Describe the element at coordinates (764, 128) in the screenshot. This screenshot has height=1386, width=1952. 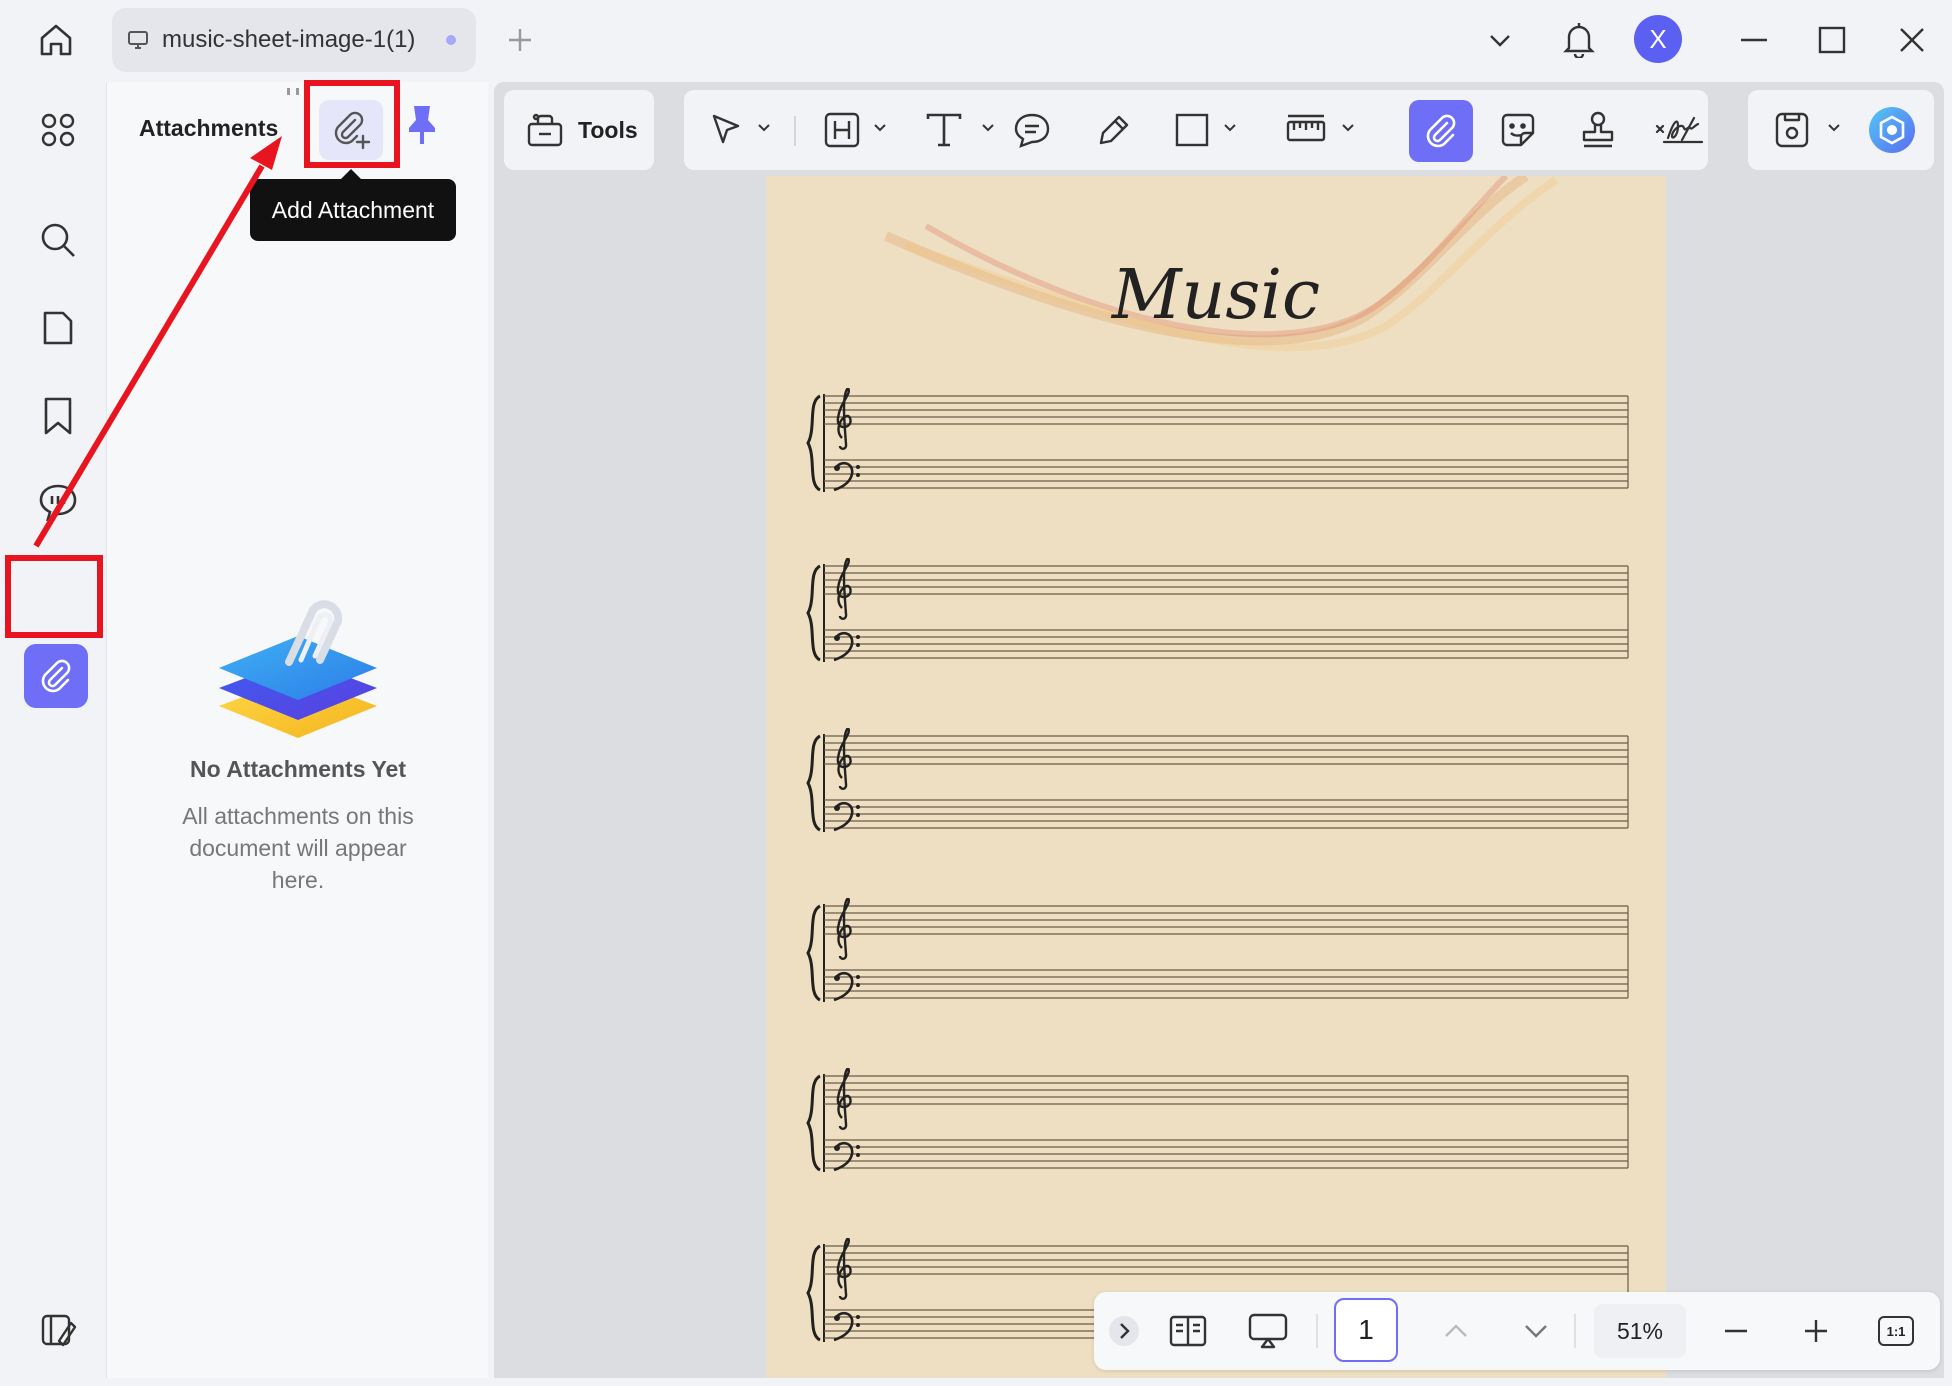
I see `select-tool-chevron-icon` at that location.